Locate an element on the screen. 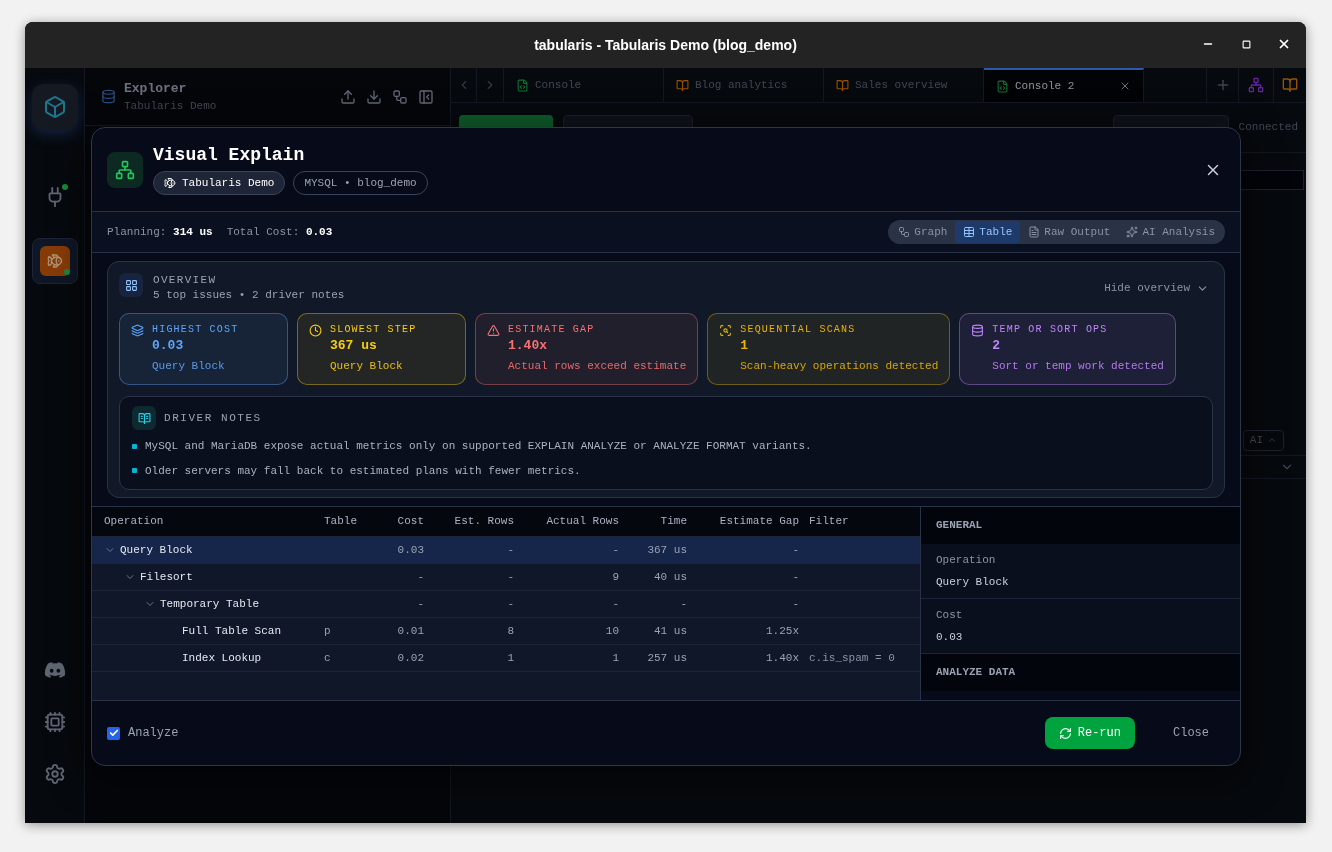  card-value: 1.40x is located at coordinates (528, 346).